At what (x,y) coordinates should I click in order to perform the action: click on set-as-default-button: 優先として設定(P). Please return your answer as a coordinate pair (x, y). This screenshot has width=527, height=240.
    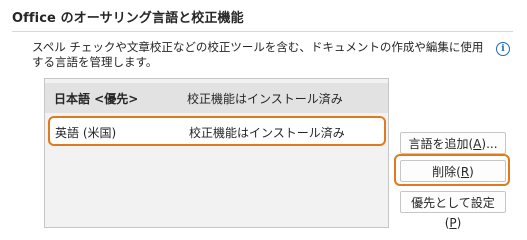
    Looking at the image, I should click on (453, 210).